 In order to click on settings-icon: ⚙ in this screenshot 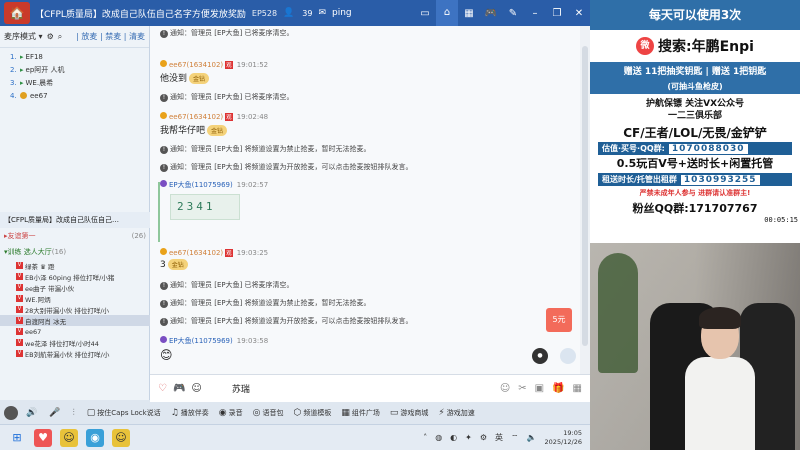, I will do `click(50, 36)`.